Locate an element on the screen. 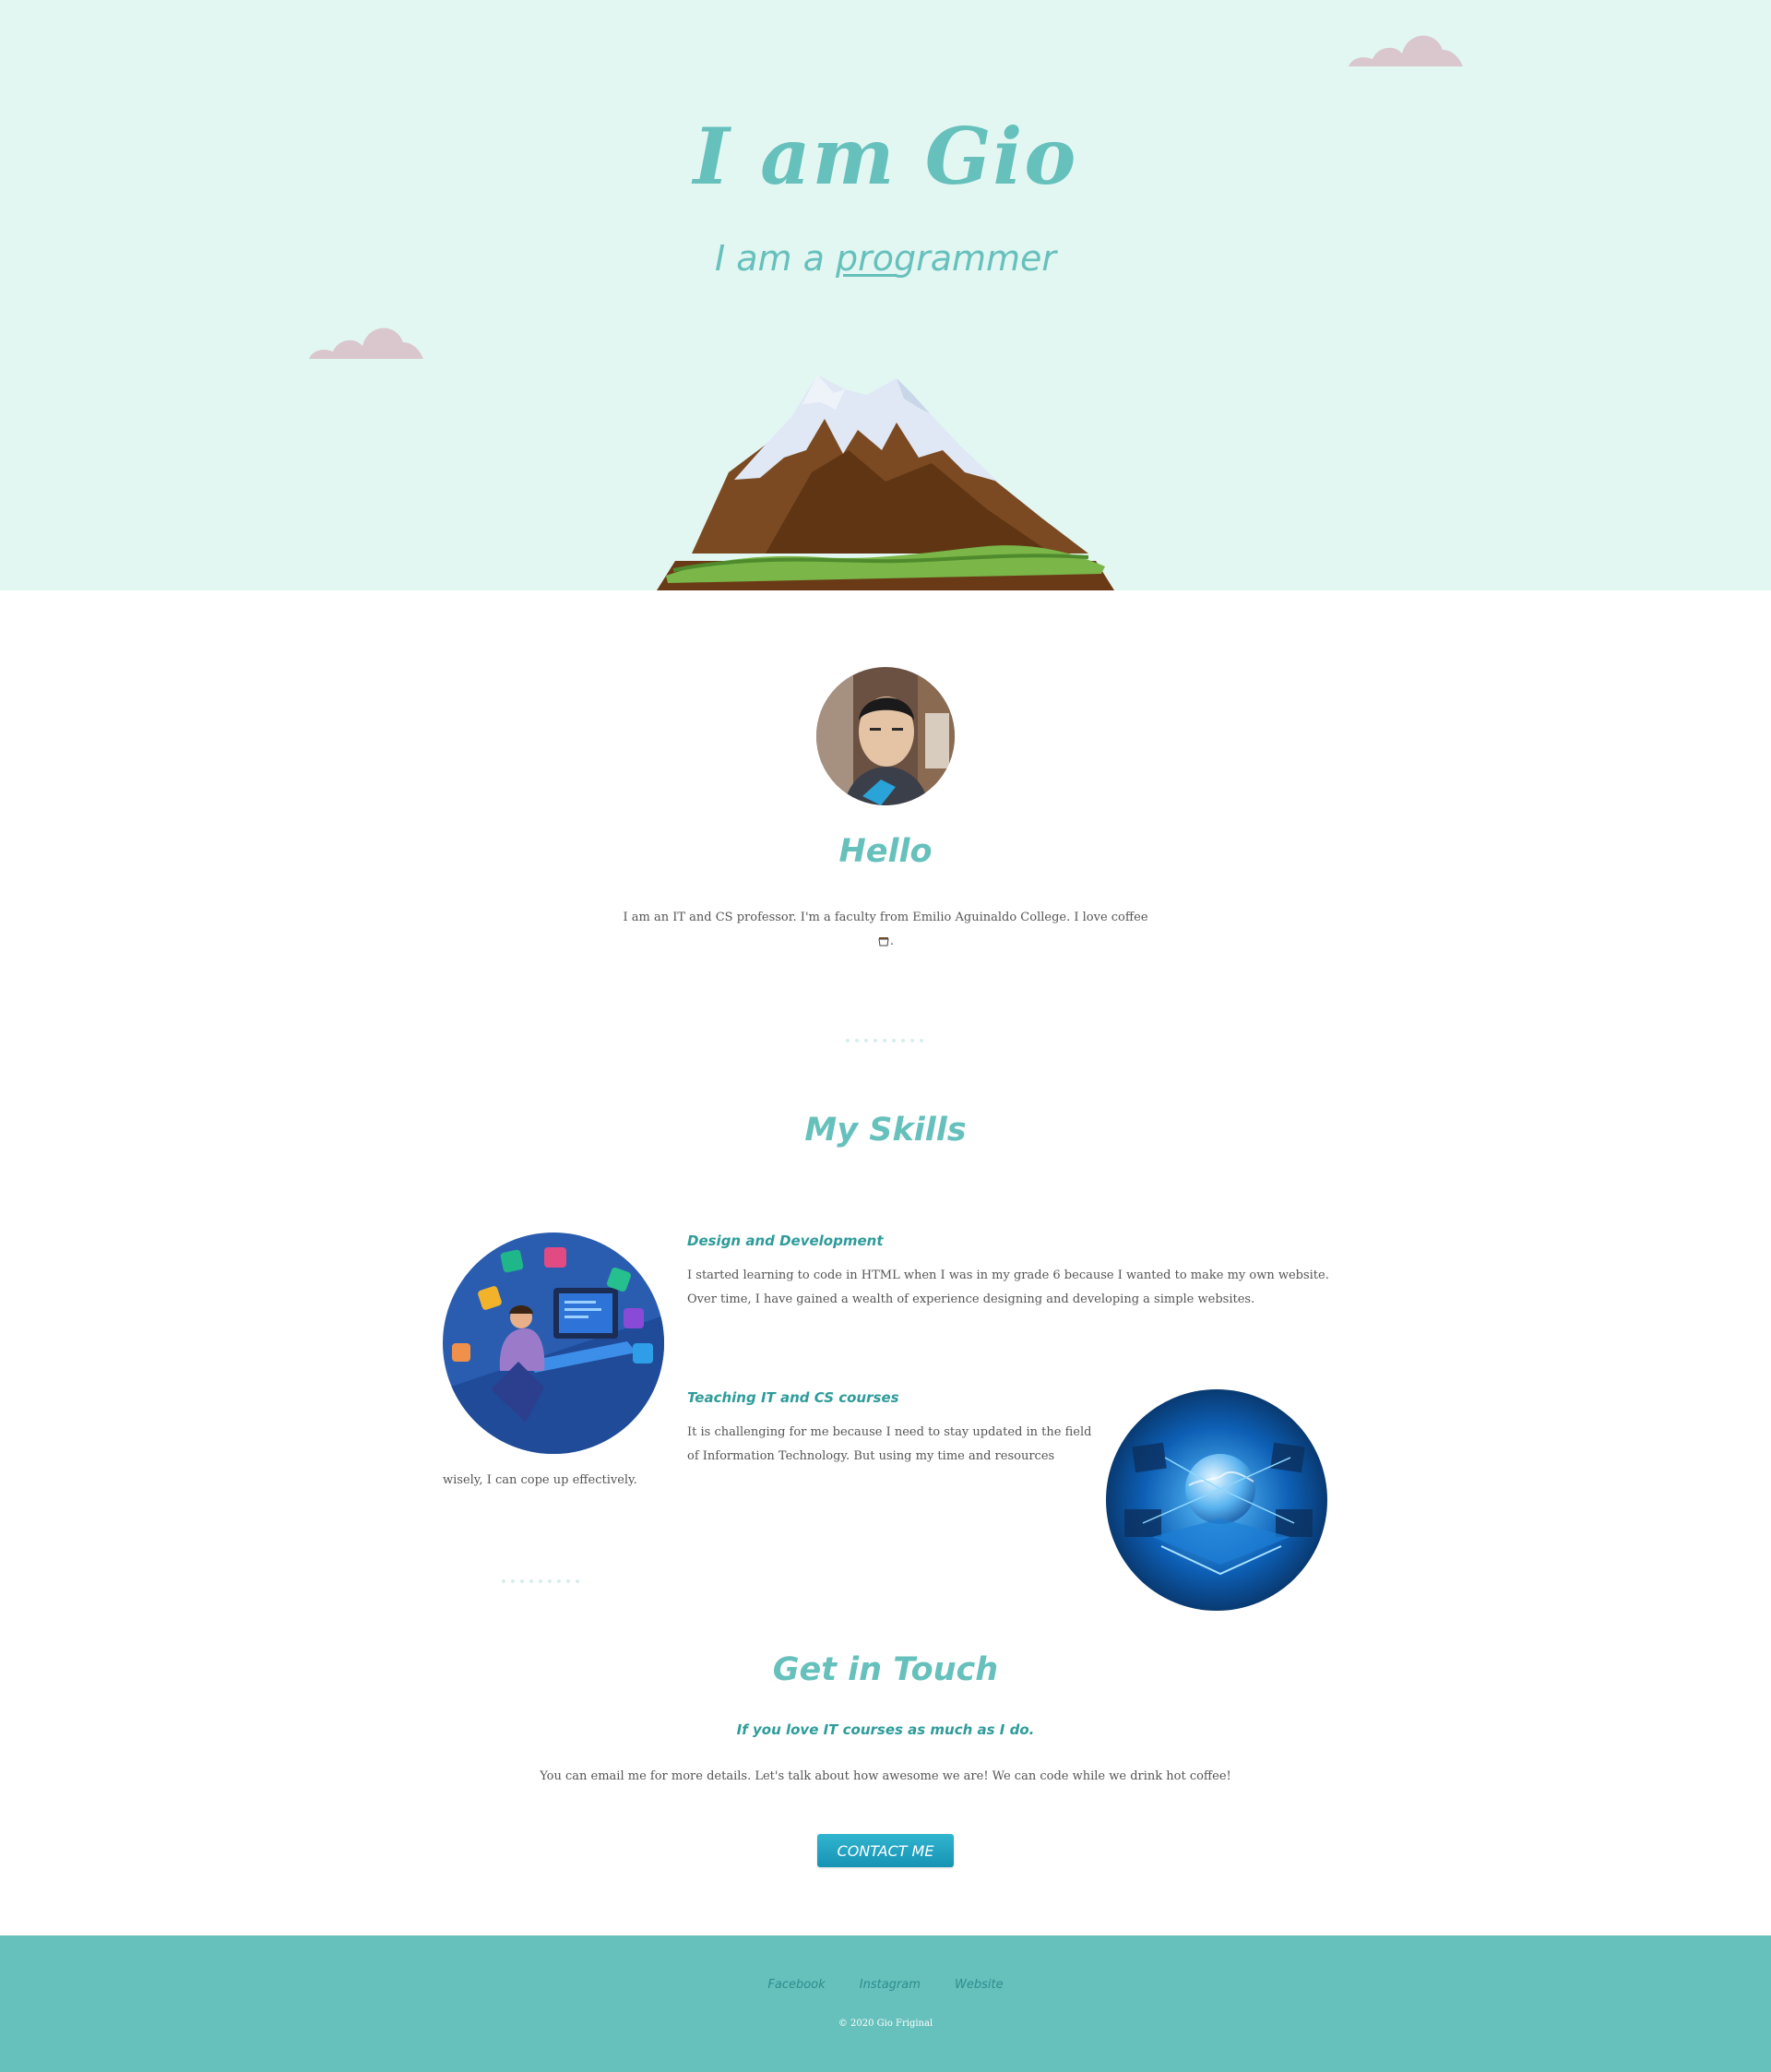  skill-heading-design: Design and Development is located at coordinates (785, 1241).